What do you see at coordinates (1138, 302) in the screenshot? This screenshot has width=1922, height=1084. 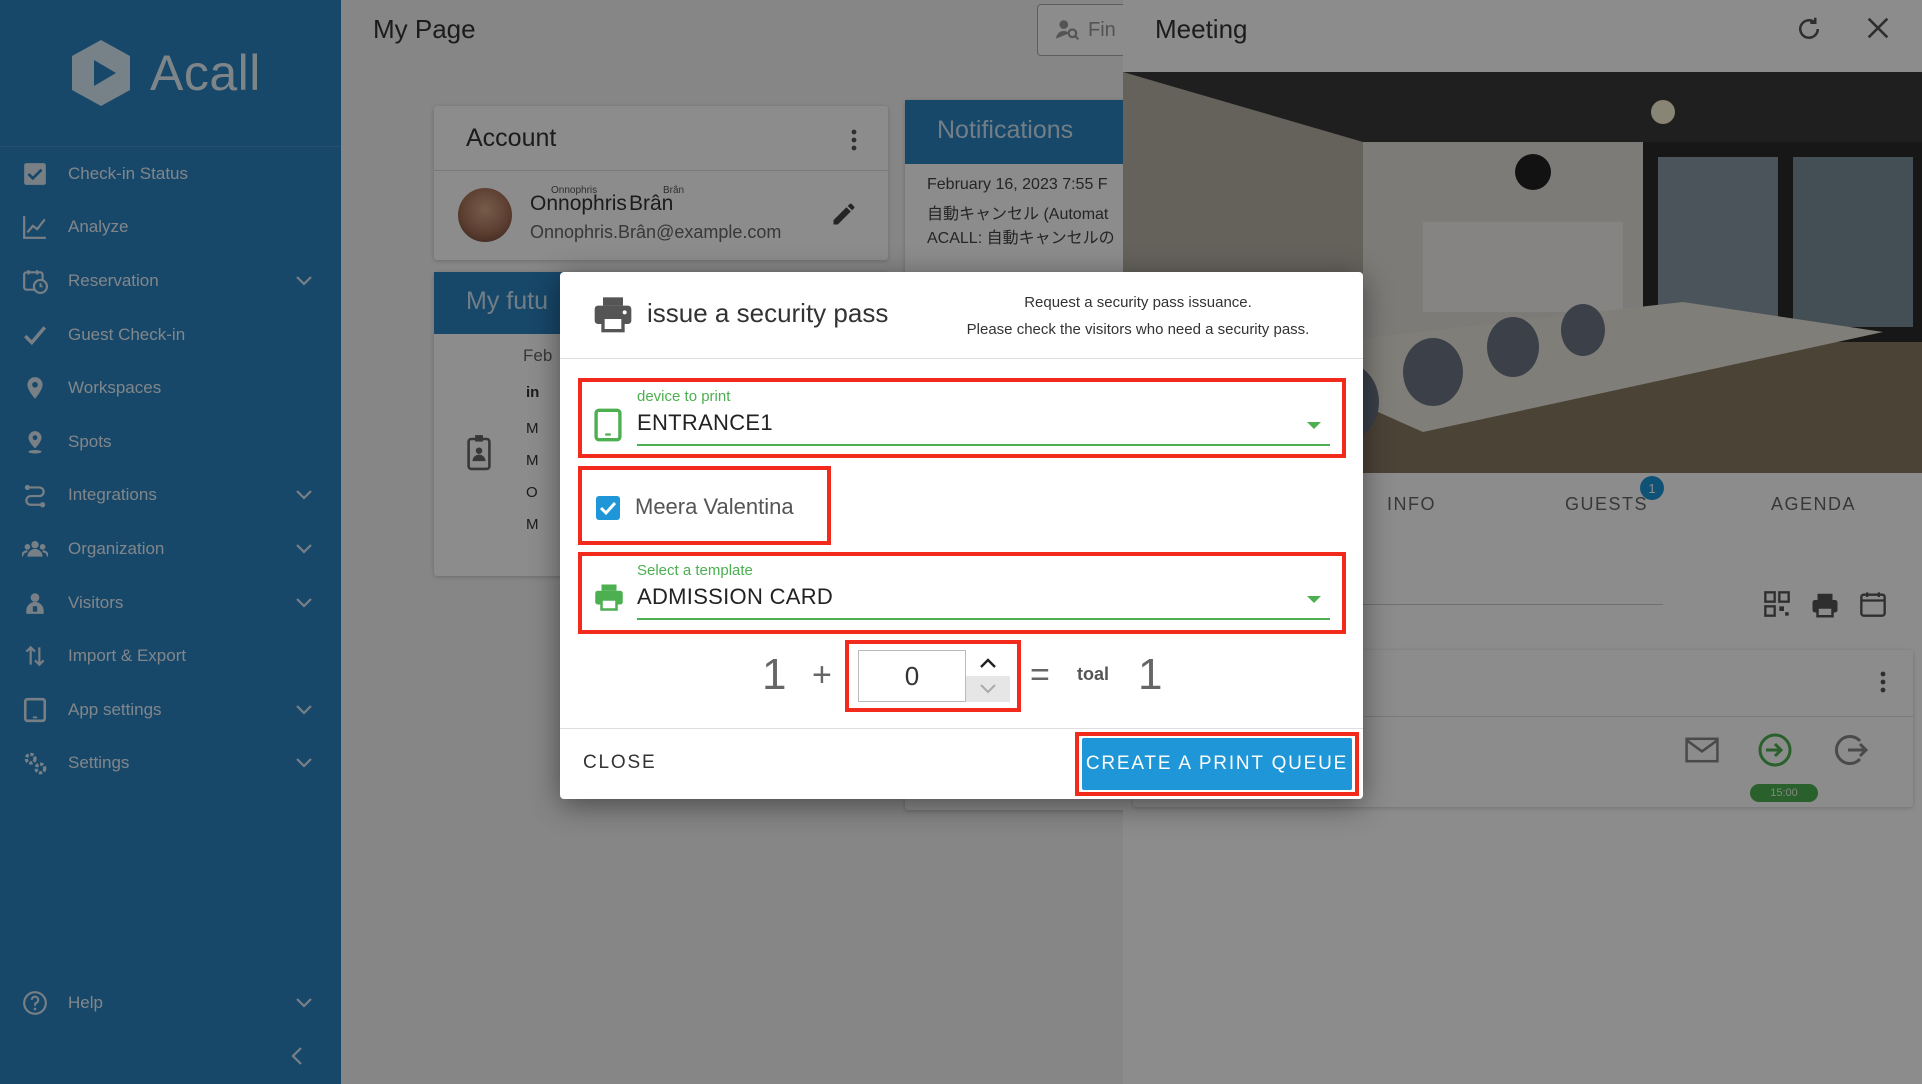 I see `dialog-description-line: Request a security pass issuance.` at bounding box center [1138, 302].